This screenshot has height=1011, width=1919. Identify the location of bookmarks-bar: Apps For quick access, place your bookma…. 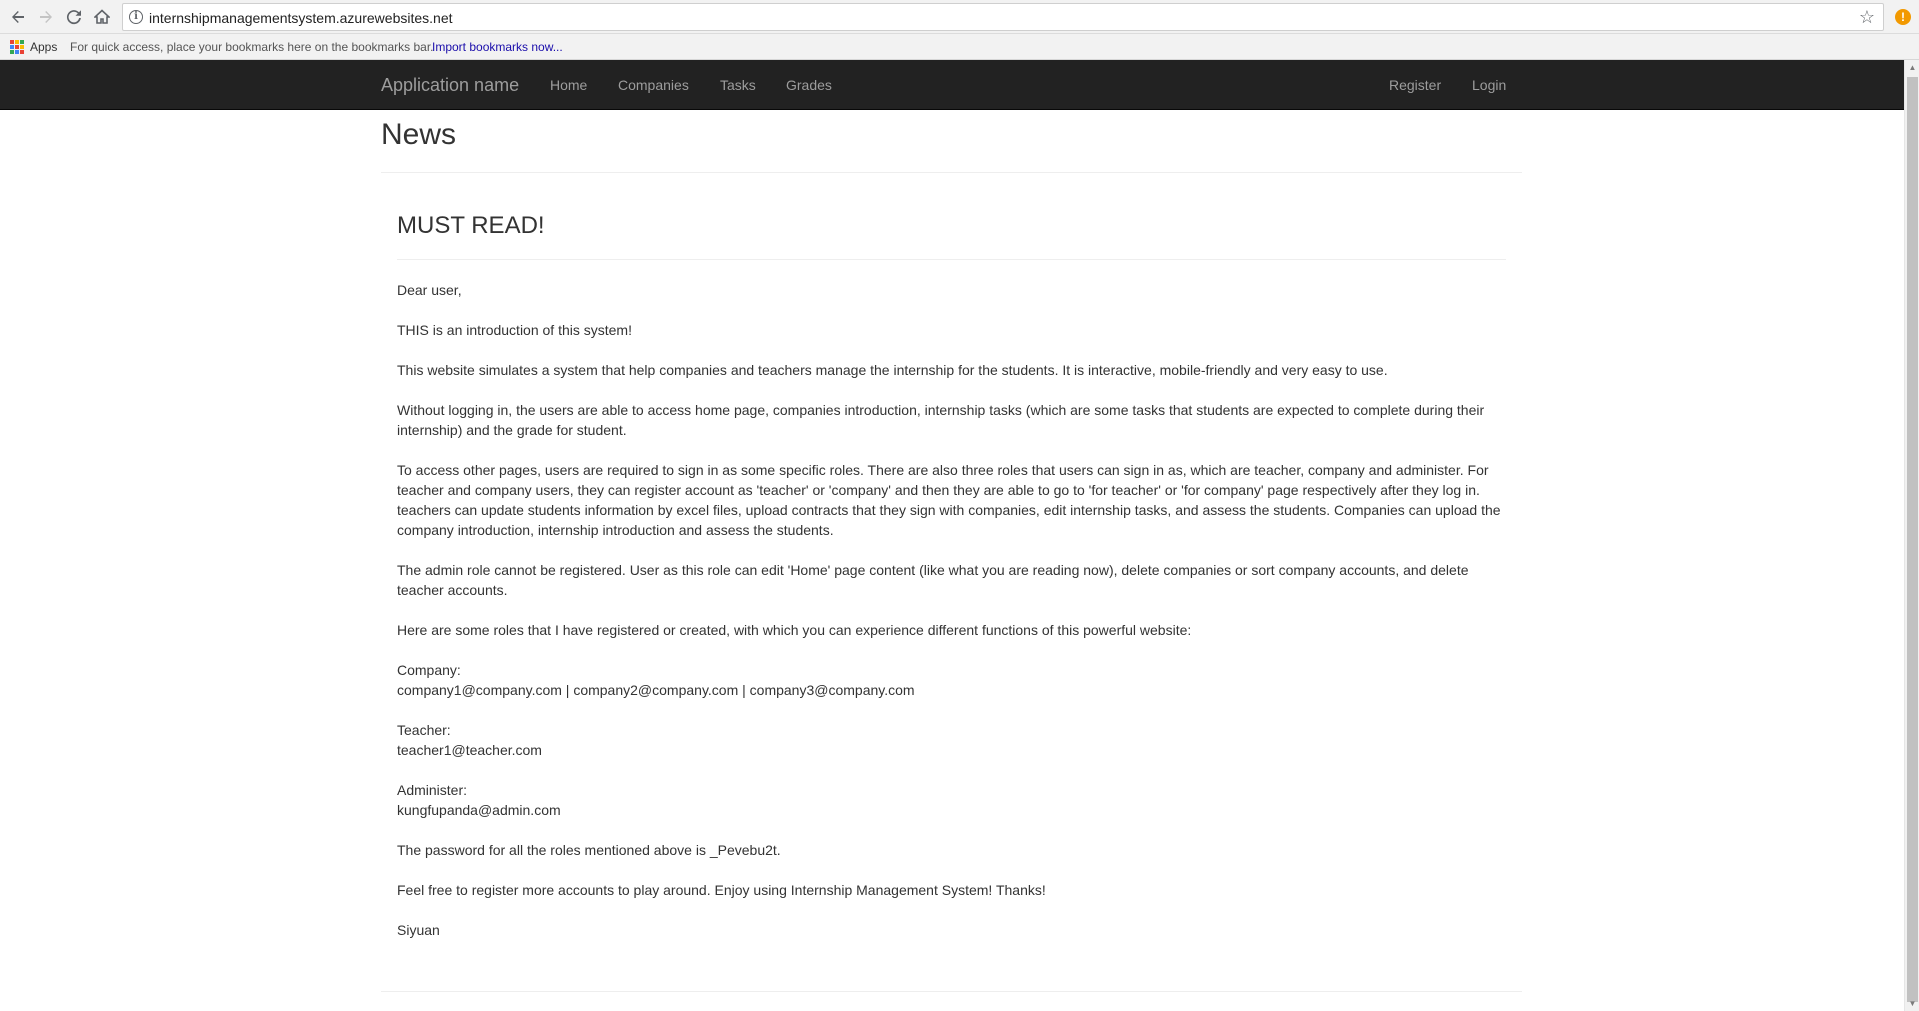
(959, 47).